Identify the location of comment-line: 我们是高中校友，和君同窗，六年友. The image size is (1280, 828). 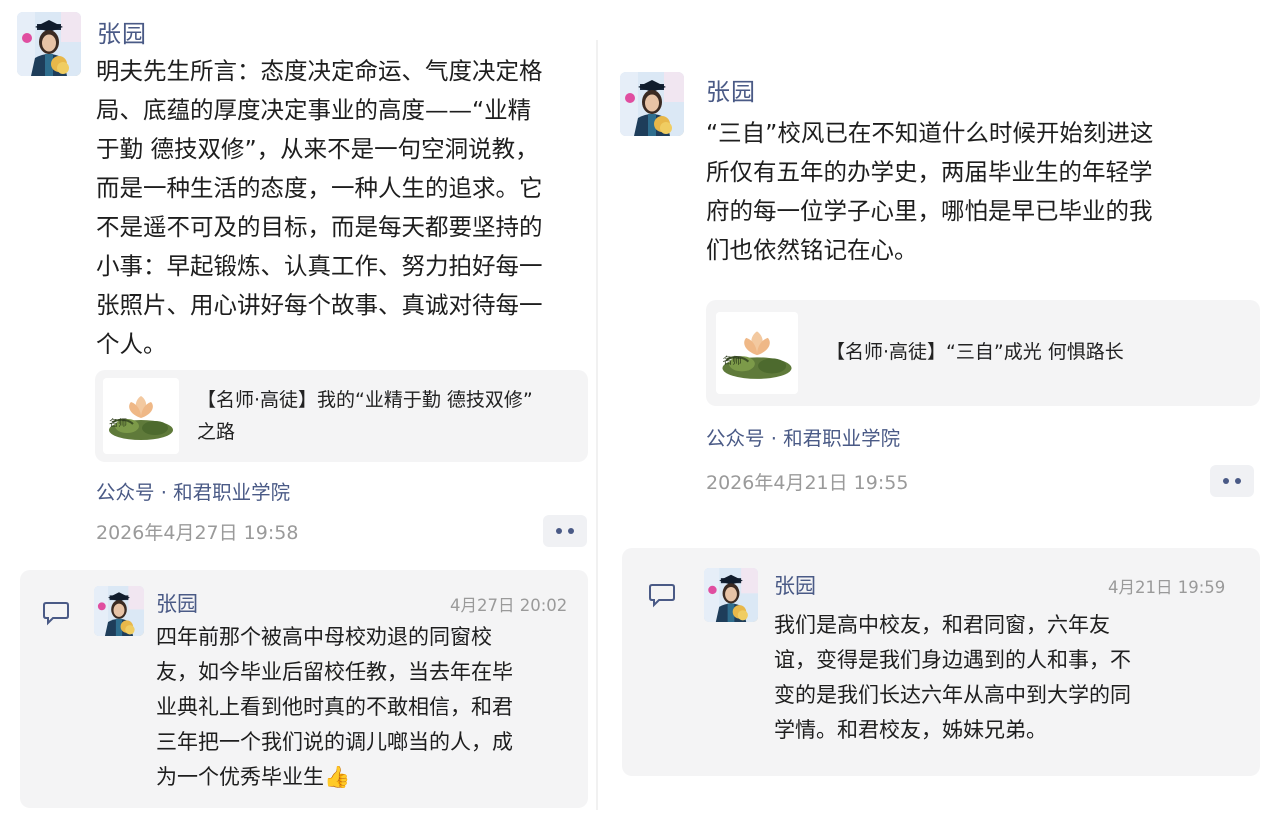
(942, 625).